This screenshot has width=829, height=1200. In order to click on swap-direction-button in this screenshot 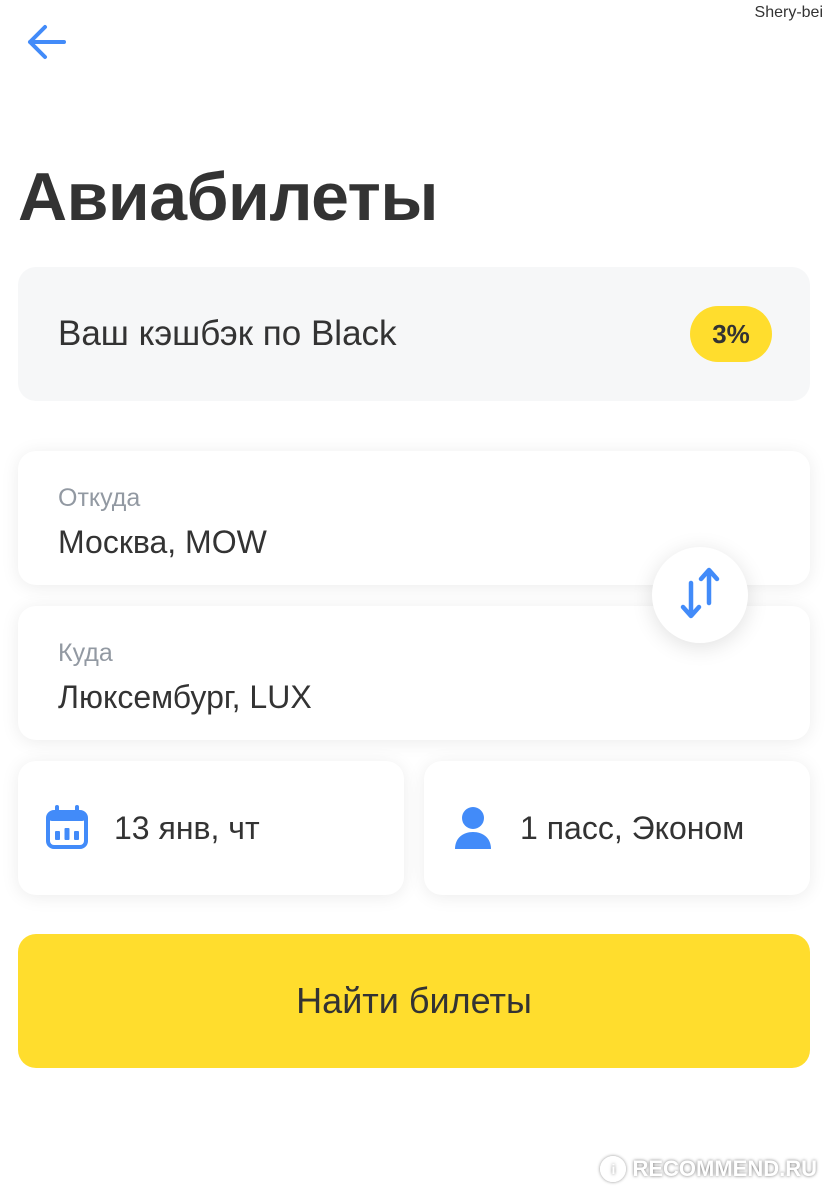, I will do `click(700, 595)`.